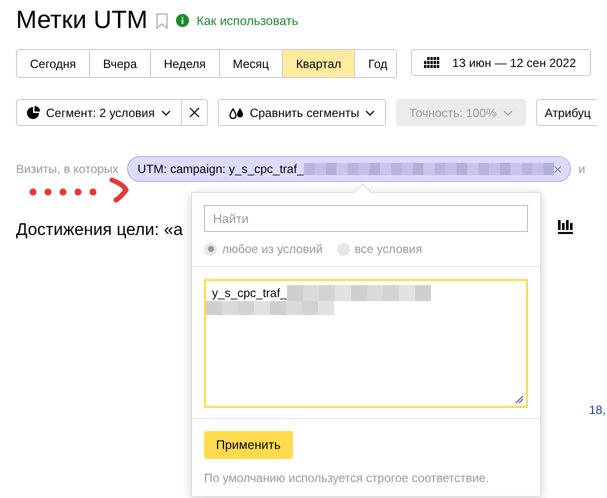  I want to click on resize-grip-icon, so click(519, 399).